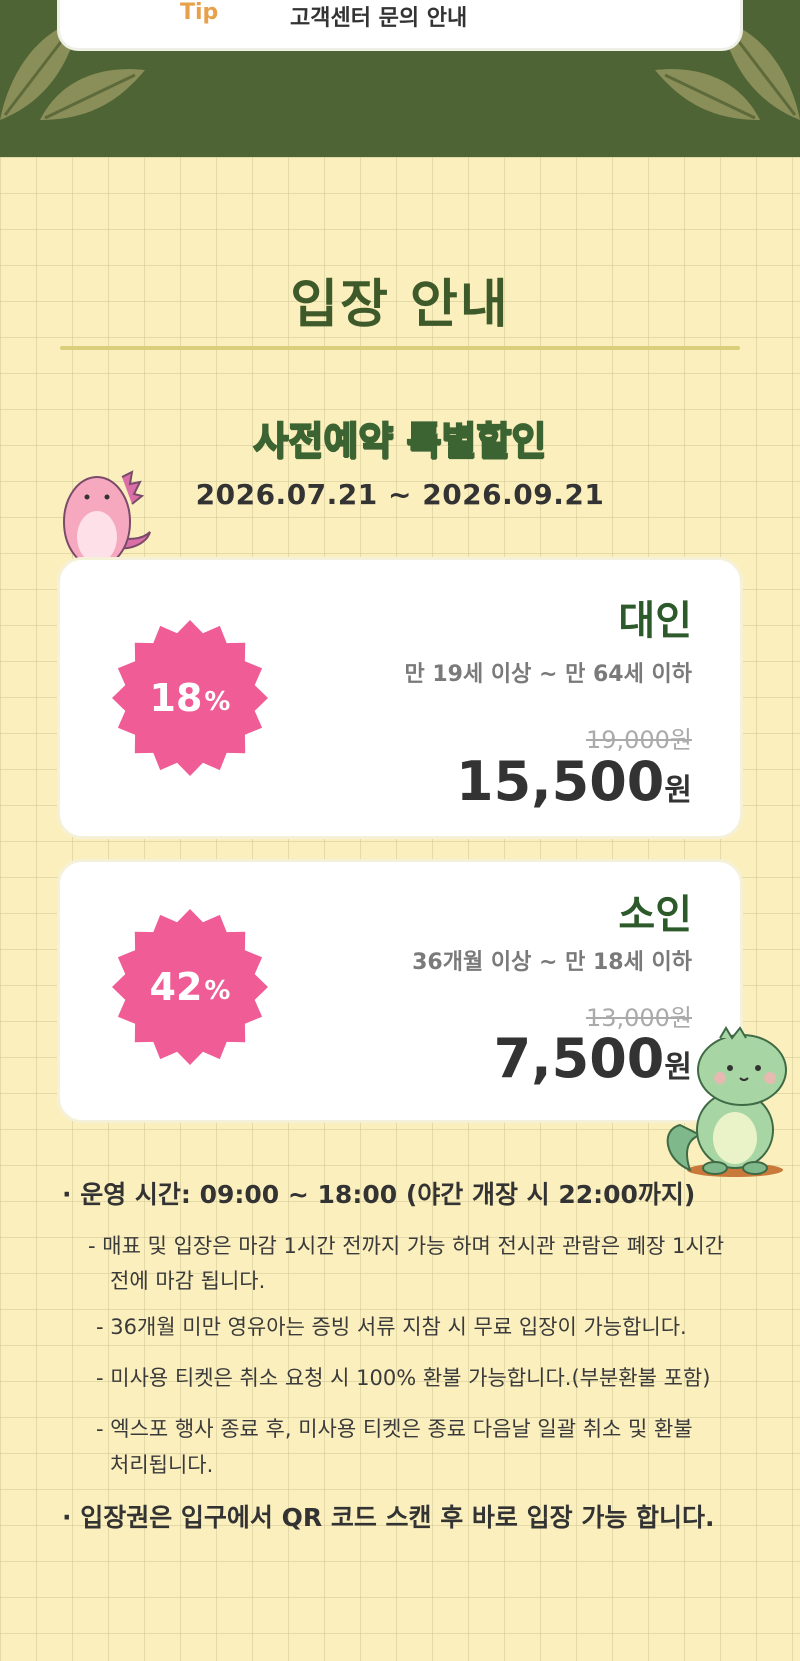 This screenshot has width=800, height=1661. Describe the element at coordinates (379, 18) in the screenshot. I see `top-card-text: 고객센터 문의 안내` at that location.